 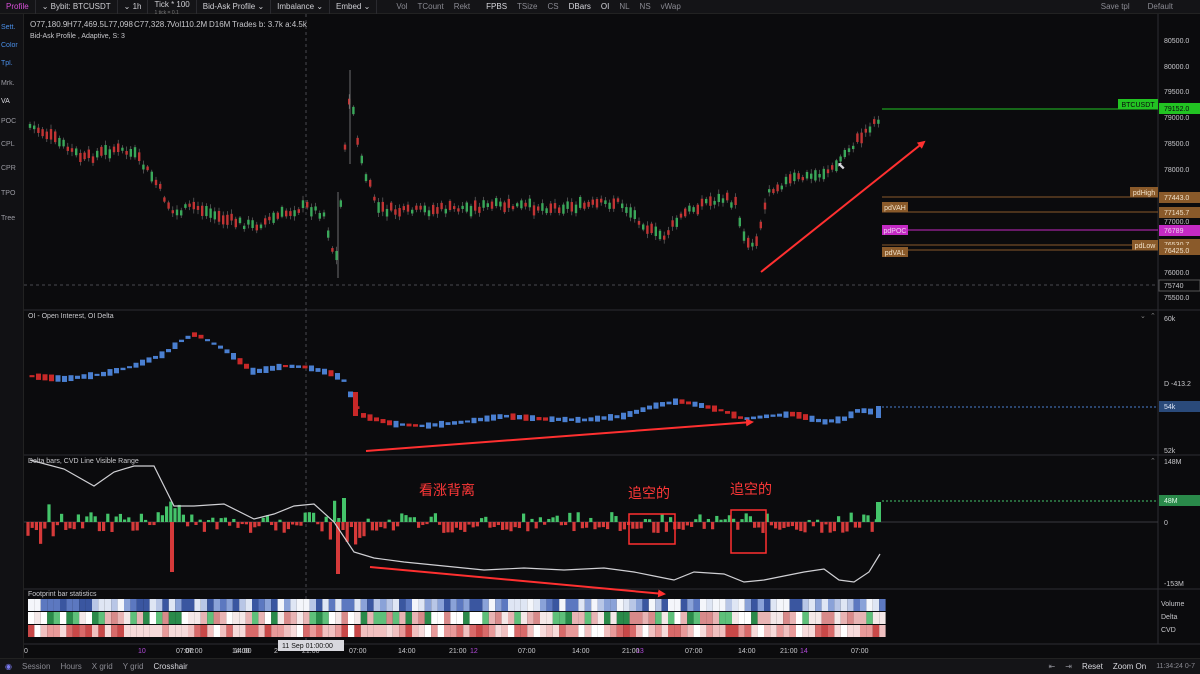 What do you see at coordinates (624, 7) in the screenshot?
I see `toolbar-item-nl: NL` at bounding box center [624, 7].